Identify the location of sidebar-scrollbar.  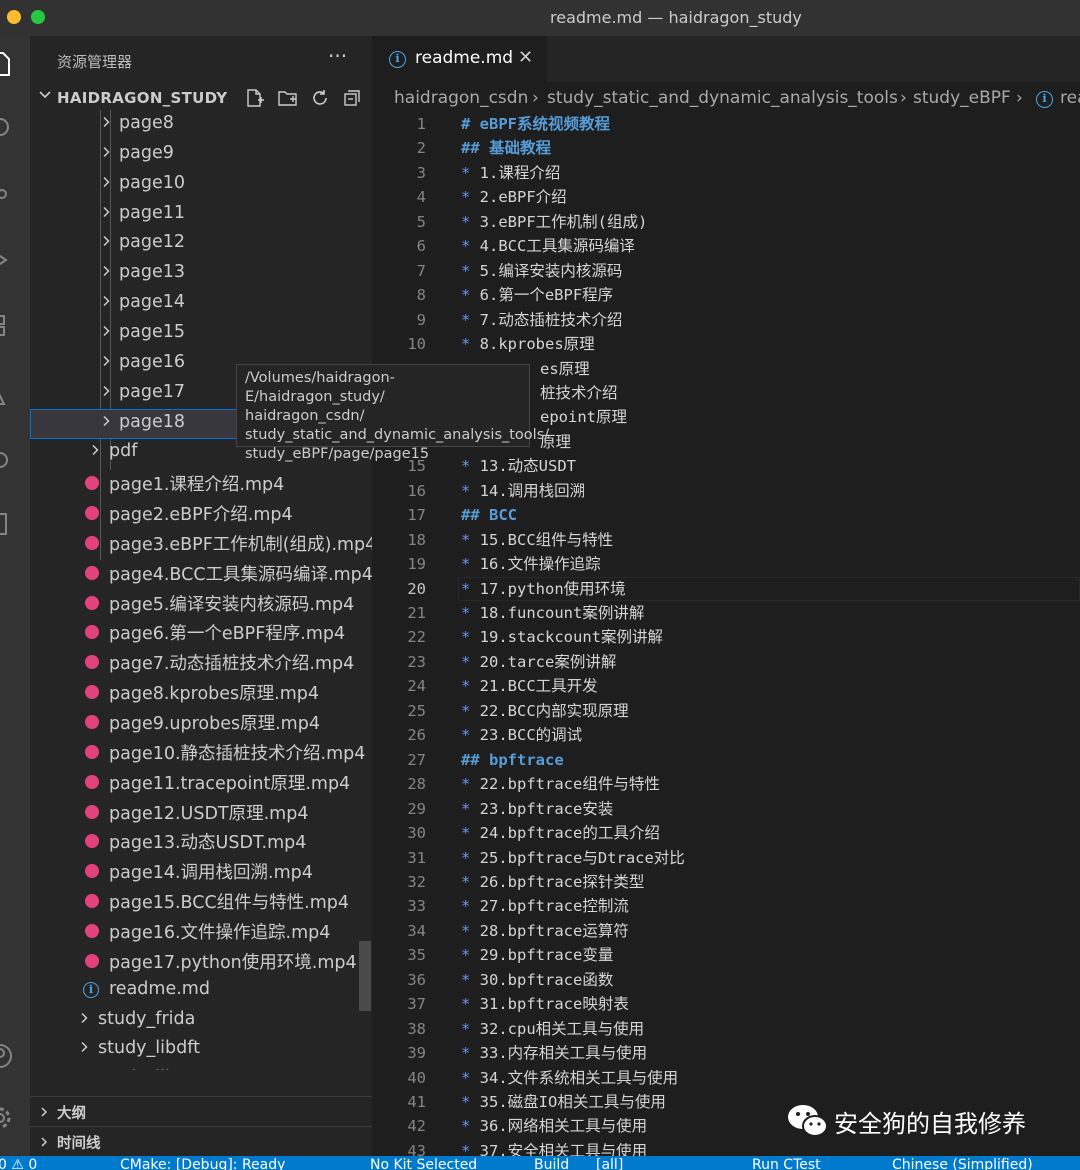
(365, 976).